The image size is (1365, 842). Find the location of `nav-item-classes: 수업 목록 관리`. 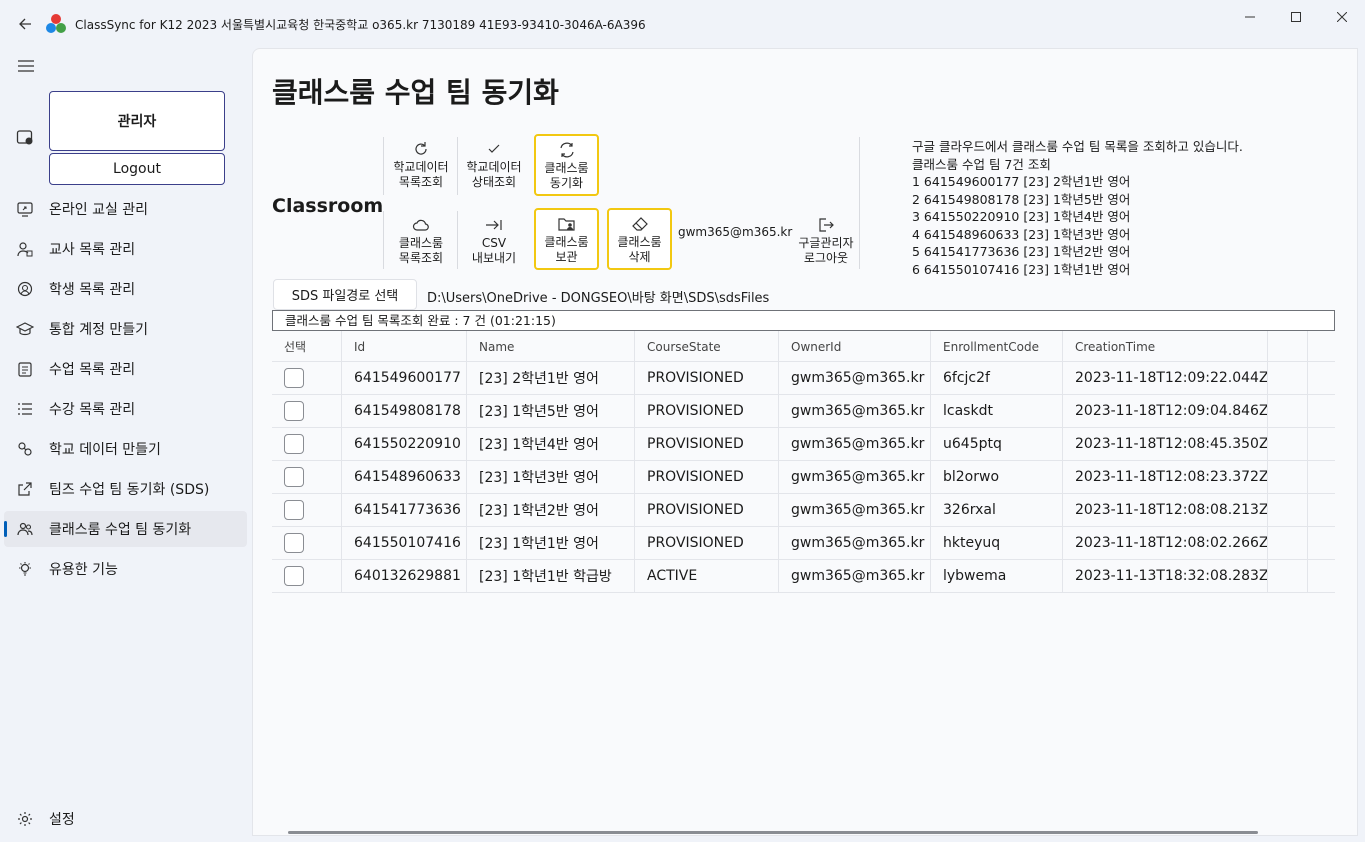

nav-item-classes: 수업 목록 관리 is located at coordinates (125, 369).